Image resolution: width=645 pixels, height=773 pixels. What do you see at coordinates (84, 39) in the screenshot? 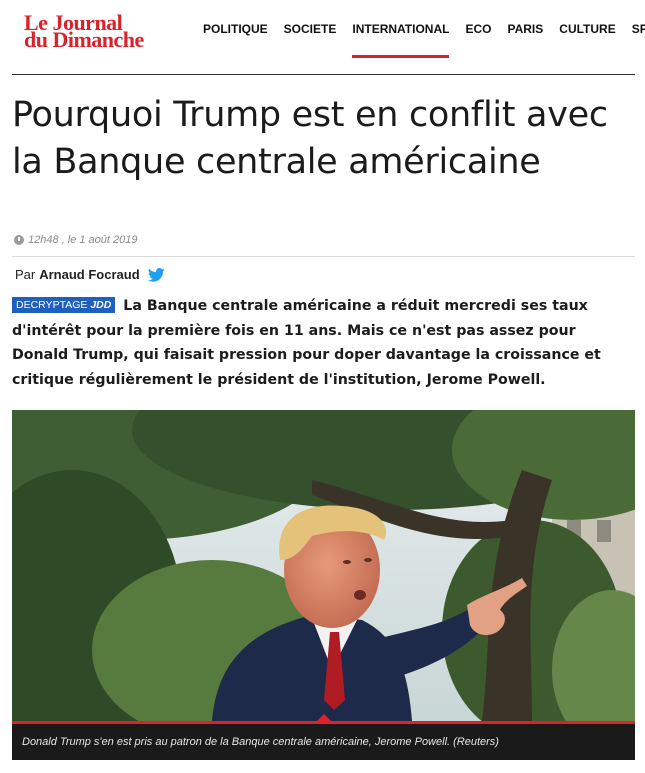
I see `logo-line-2: du Dimanche` at bounding box center [84, 39].